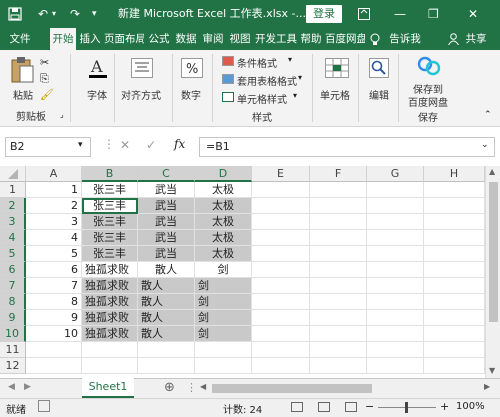 This screenshot has height=417, width=500. I want to click on row-header: 8, so click(13, 302).